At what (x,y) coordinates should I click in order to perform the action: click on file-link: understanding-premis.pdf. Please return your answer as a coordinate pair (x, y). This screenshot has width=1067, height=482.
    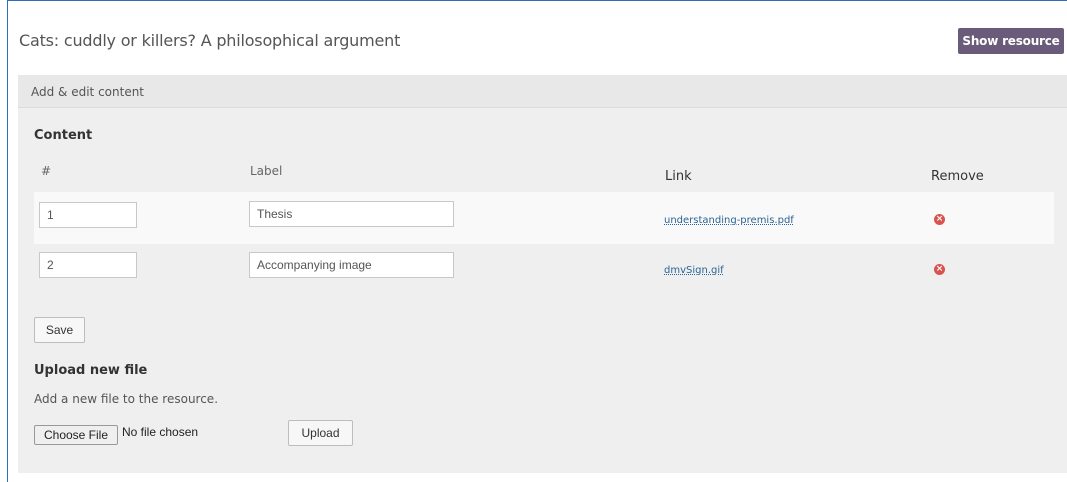
    Looking at the image, I should click on (729, 220).